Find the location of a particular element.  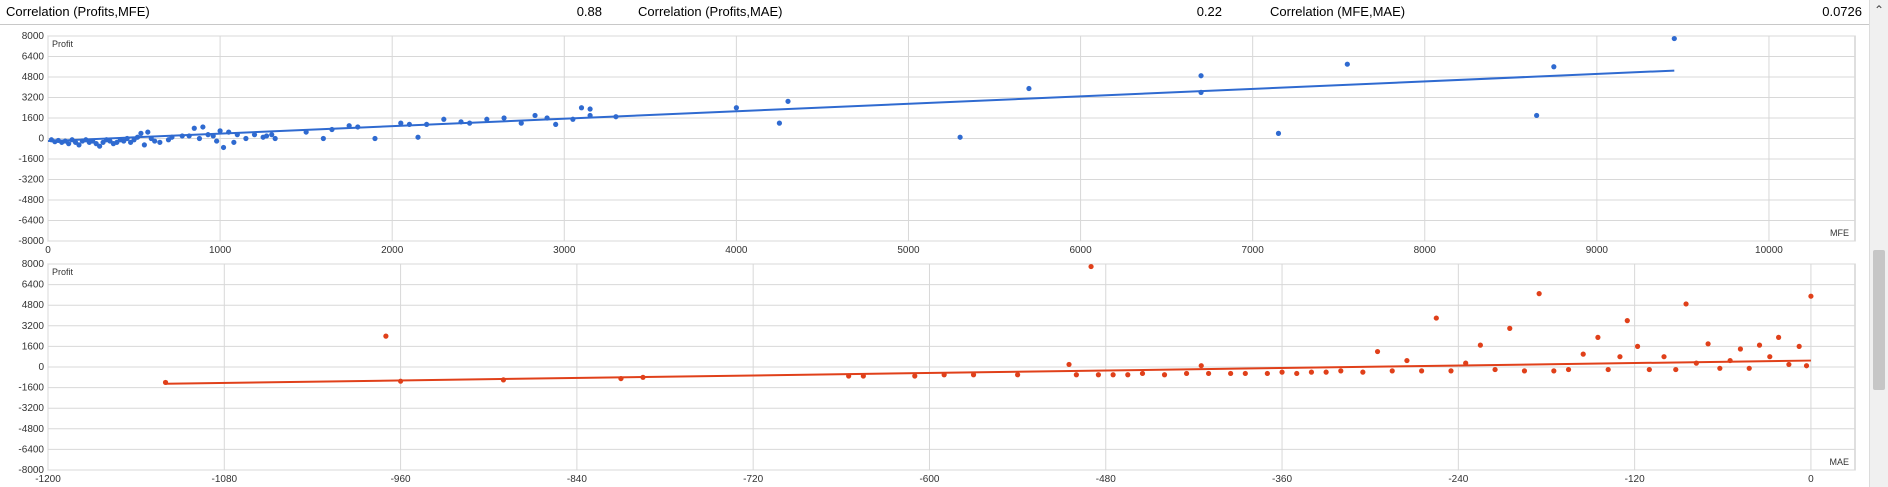

vertical-scrollbar: ⌃ is located at coordinates (1878, 243).